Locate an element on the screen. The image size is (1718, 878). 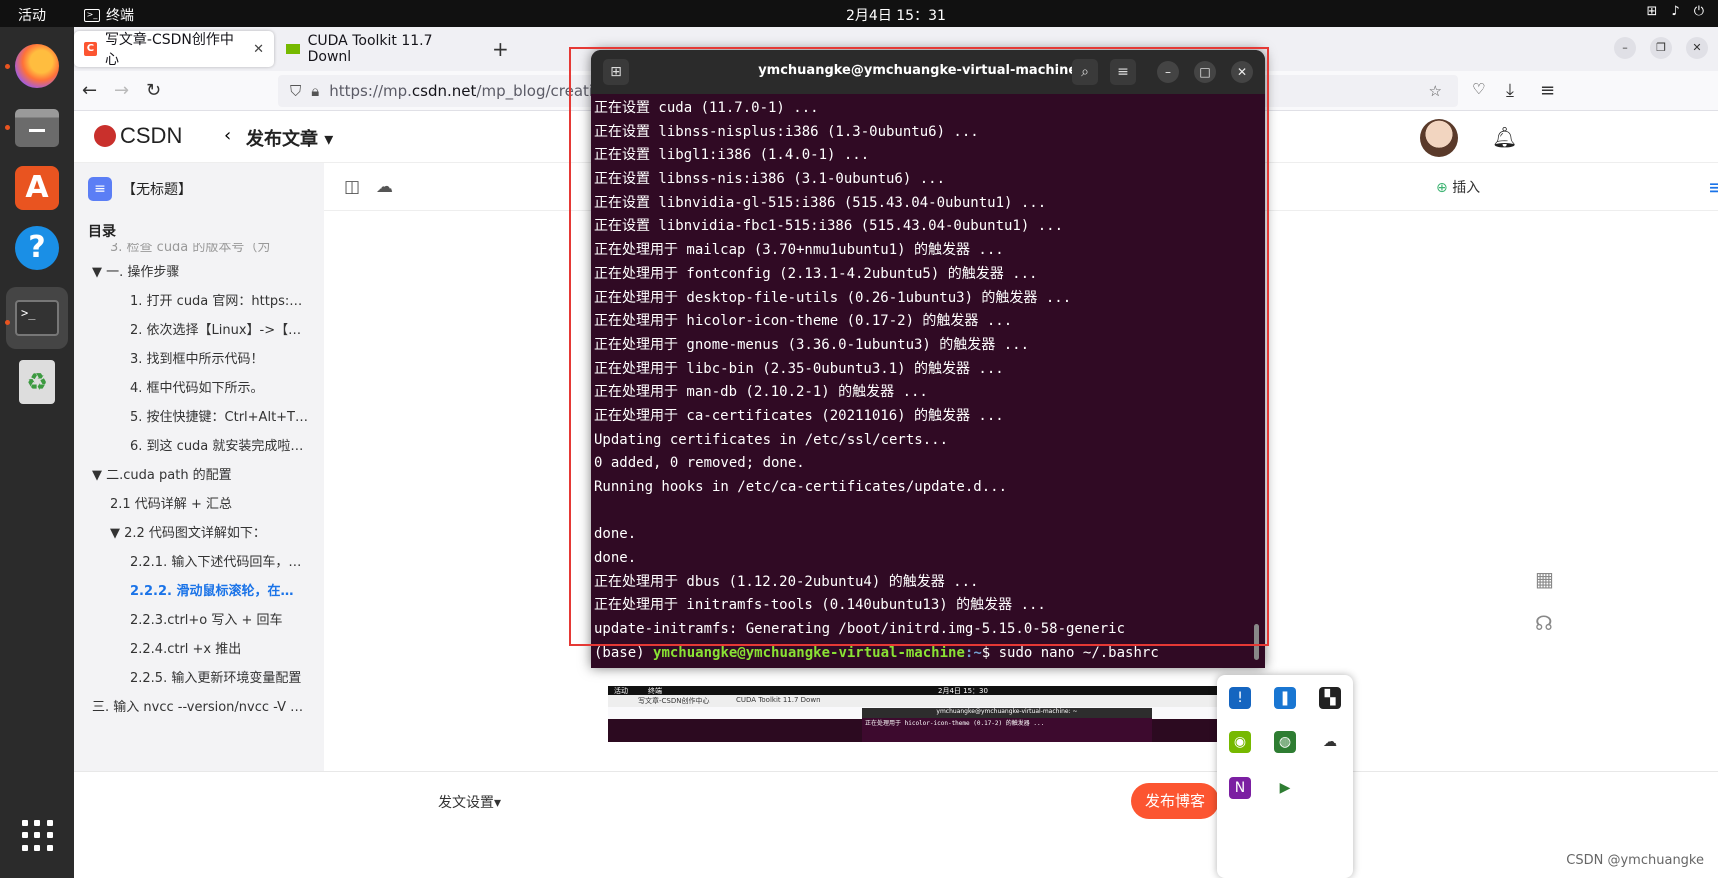
bookmark-star-icon: ☆ is located at coordinates (1435, 91).